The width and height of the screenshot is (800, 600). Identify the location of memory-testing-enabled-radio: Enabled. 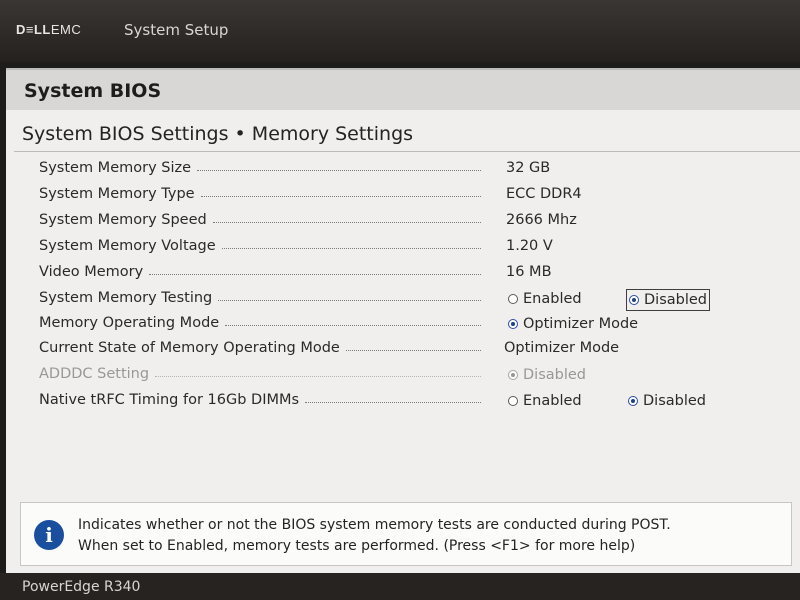
(545, 299).